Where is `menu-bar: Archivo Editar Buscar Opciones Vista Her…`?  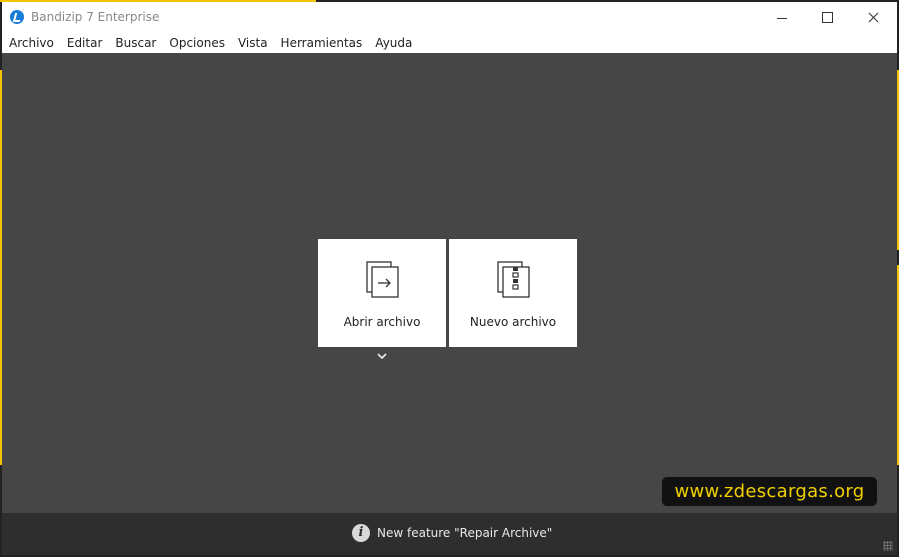 menu-bar: Archivo Editar Buscar Opciones Vista Her… is located at coordinates (449, 43).